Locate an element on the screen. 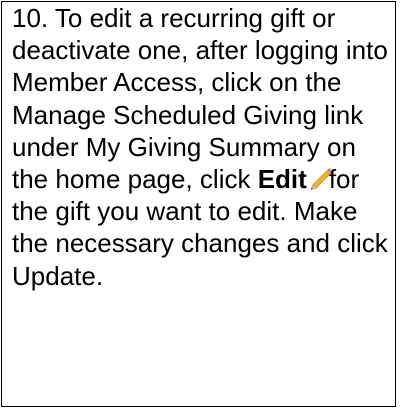 The height and width of the screenshot is (410, 404). edit-label: Edit is located at coordinates (282, 179).